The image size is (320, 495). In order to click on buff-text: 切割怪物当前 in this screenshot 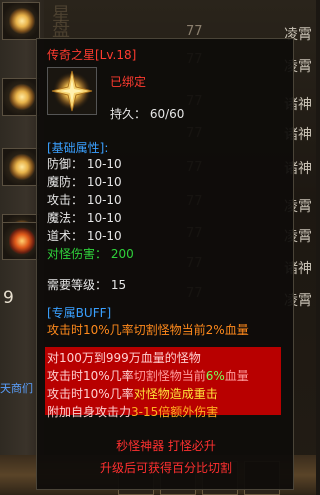, I will do `click(169, 376)`.